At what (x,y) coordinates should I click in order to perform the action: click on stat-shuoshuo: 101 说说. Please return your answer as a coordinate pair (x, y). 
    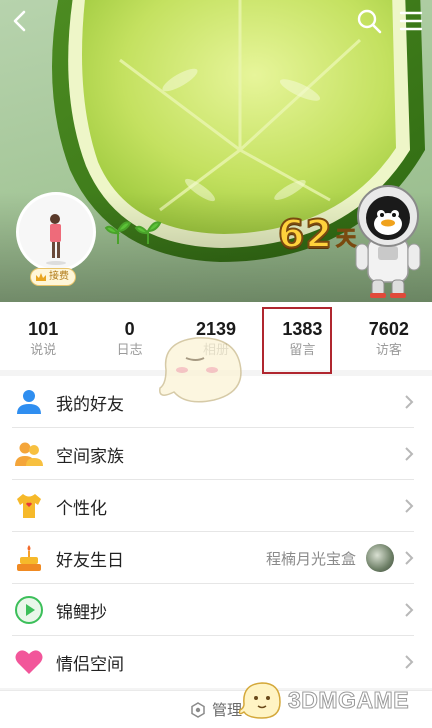
    Looking at the image, I should click on (43, 336).